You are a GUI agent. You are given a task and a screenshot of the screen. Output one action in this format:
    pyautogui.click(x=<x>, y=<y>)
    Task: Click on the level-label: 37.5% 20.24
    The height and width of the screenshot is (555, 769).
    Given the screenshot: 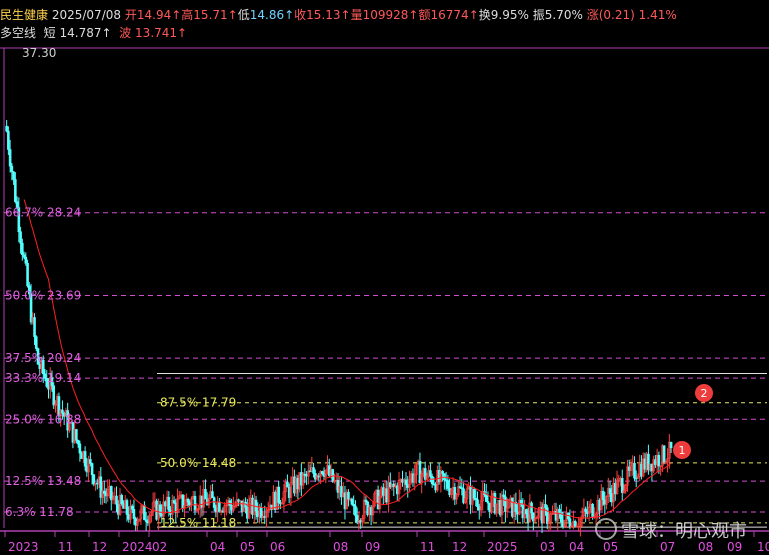 What is the action you would take?
    pyautogui.click(x=43, y=358)
    